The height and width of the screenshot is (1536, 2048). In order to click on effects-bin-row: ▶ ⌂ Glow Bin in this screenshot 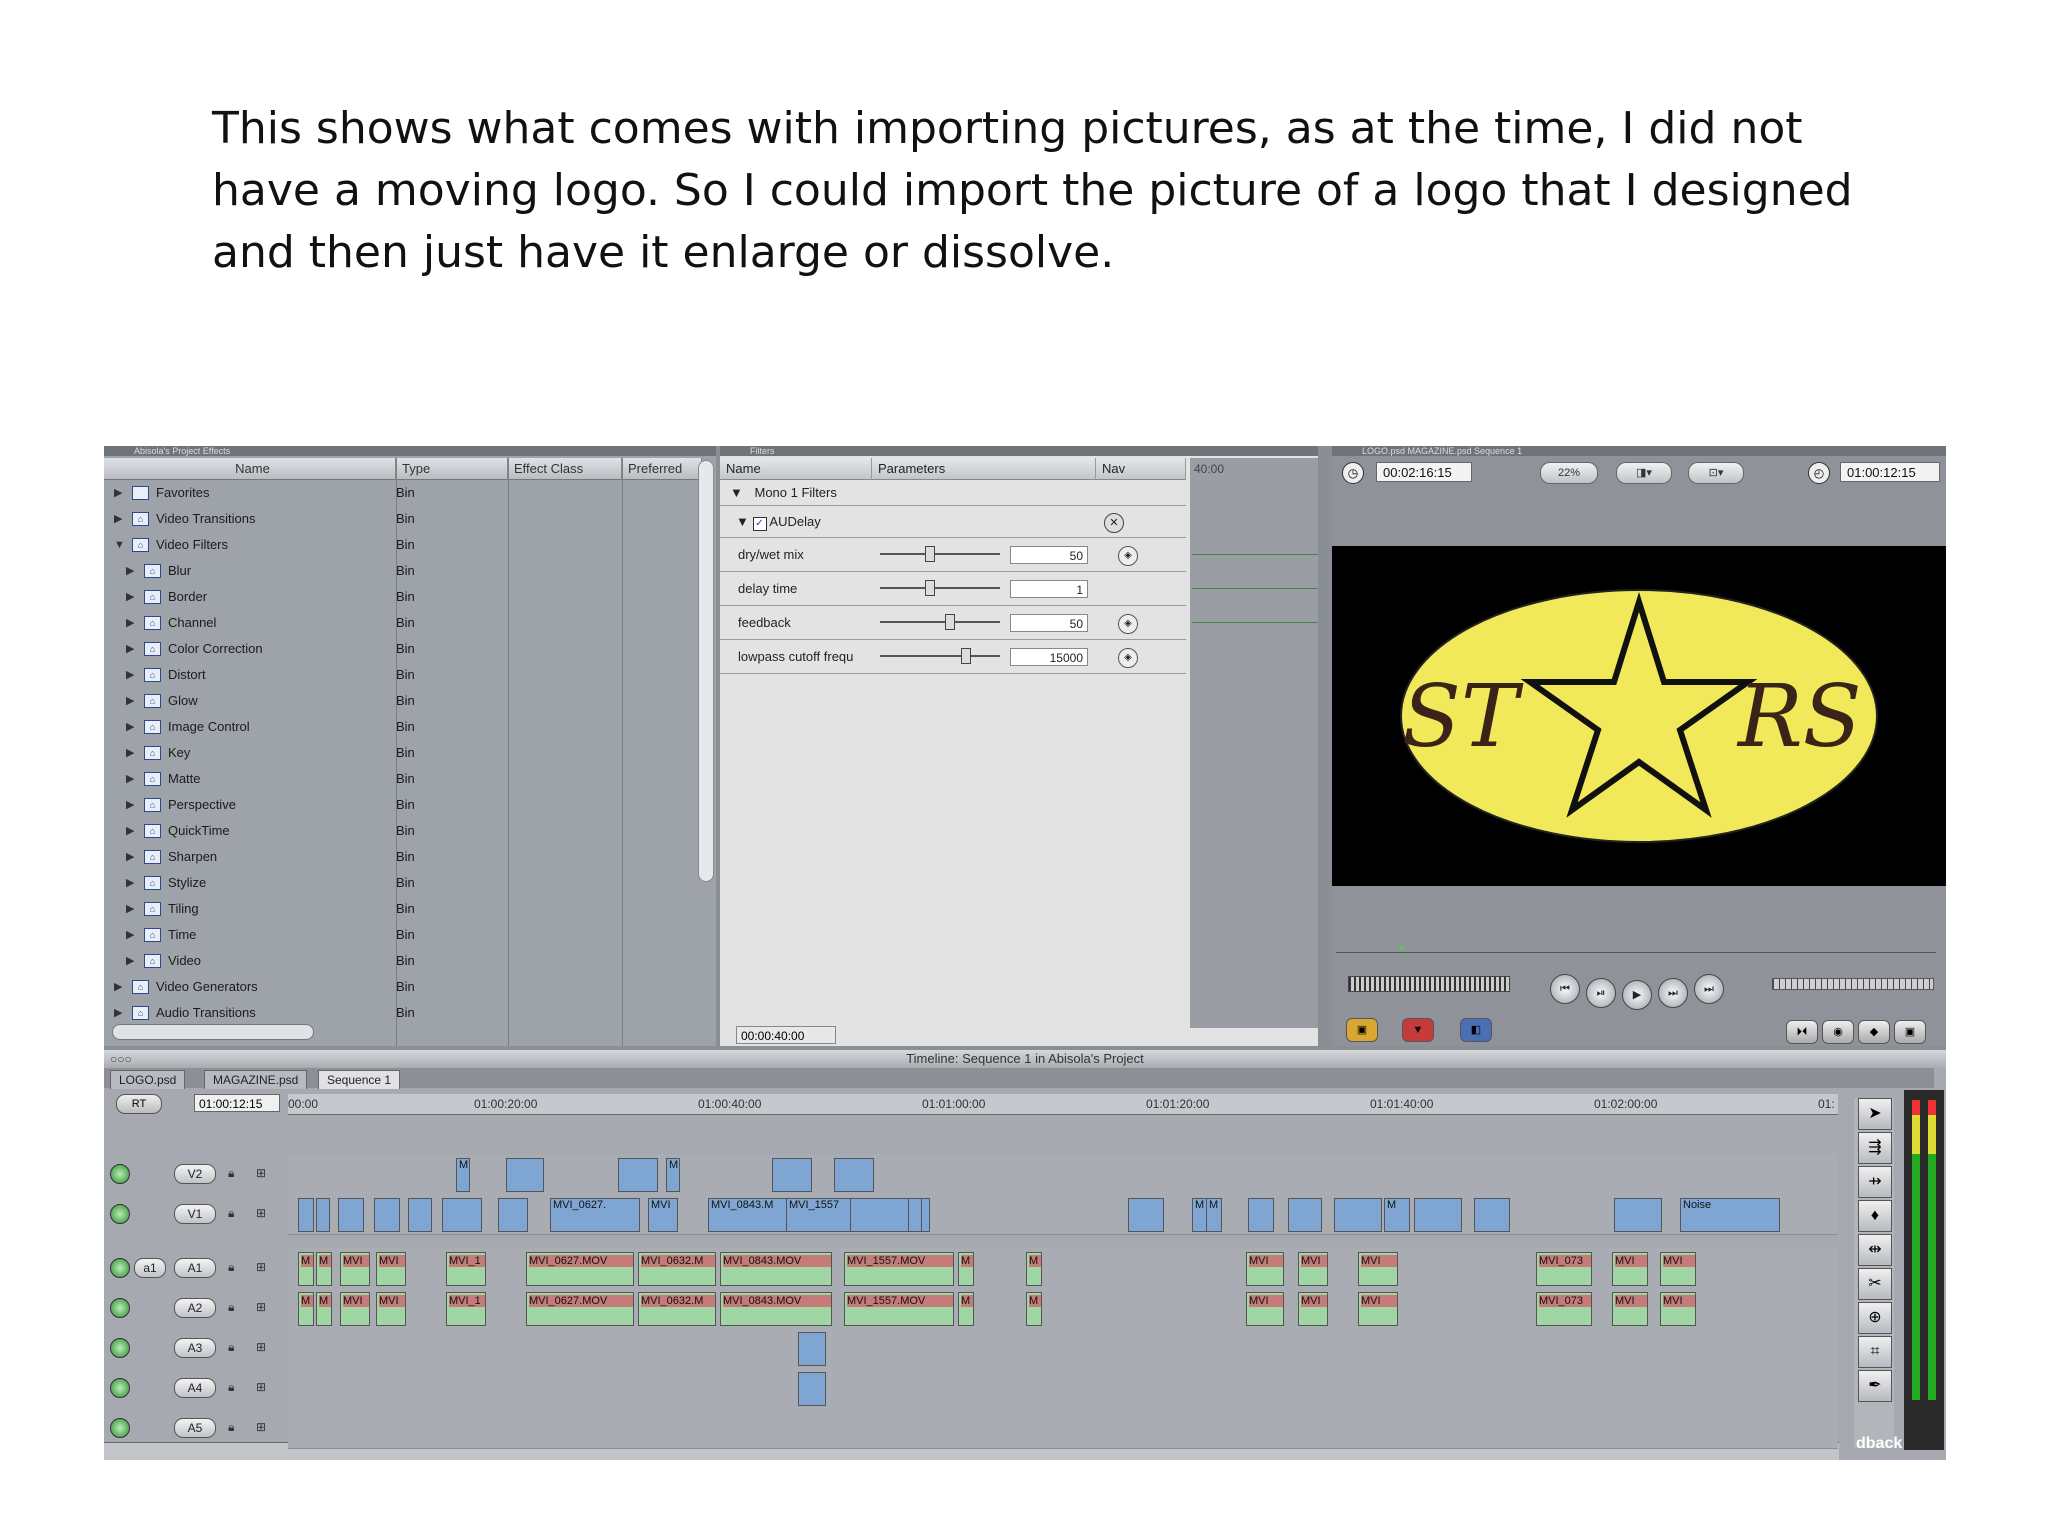, I will do `click(410, 701)`.